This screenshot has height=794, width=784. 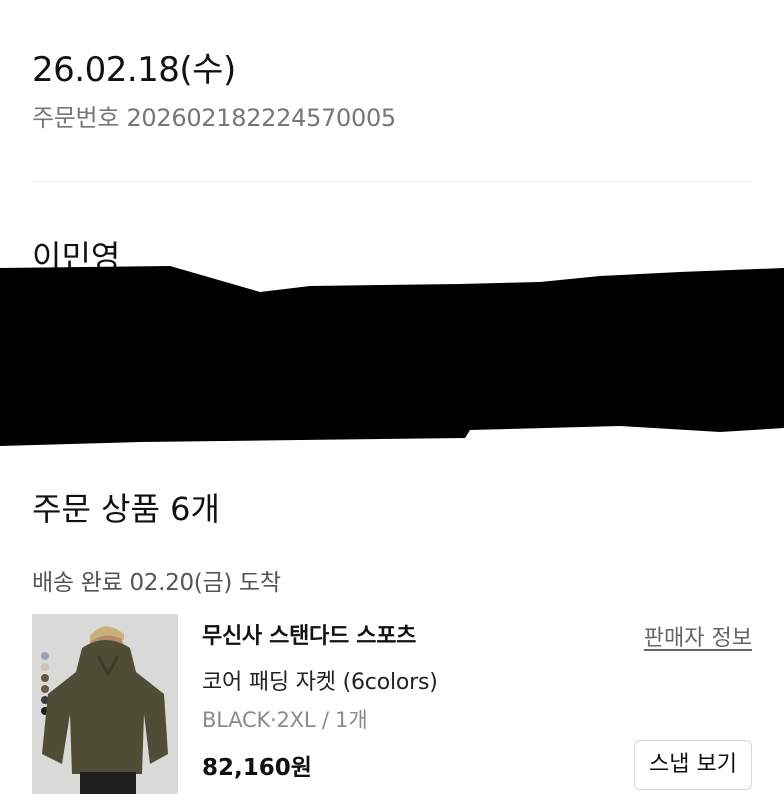 What do you see at coordinates (309, 634) in the screenshot?
I see `product-brand: 무신사 스탠다드 스포츠` at bounding box center [309, 634].